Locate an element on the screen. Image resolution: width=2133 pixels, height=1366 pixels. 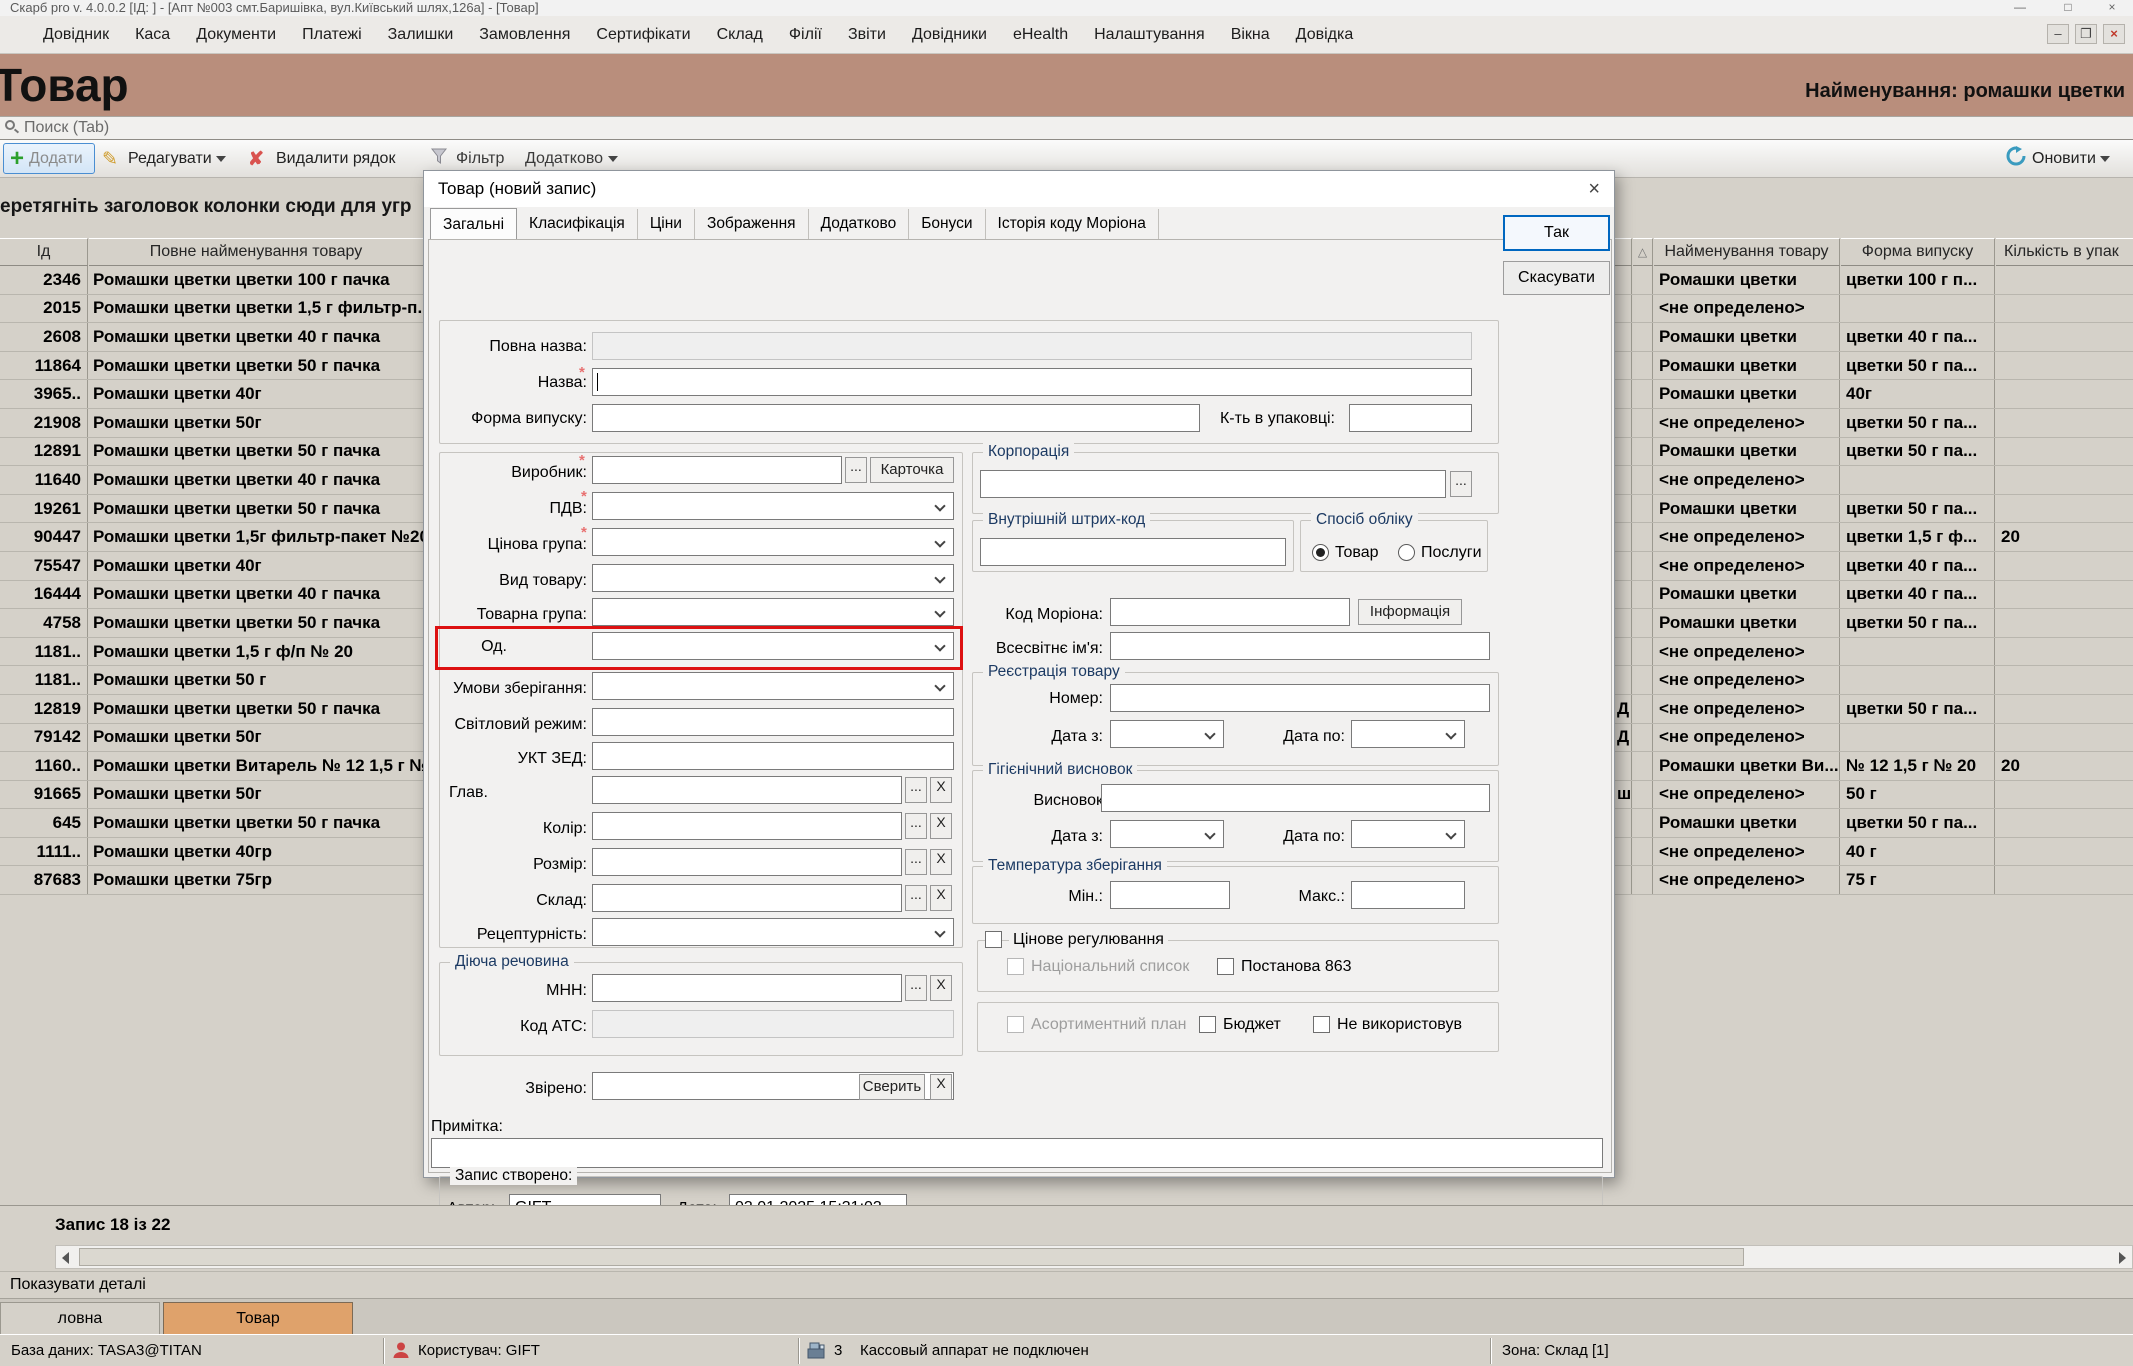
services-radio is located at coordinates (1406, 552).